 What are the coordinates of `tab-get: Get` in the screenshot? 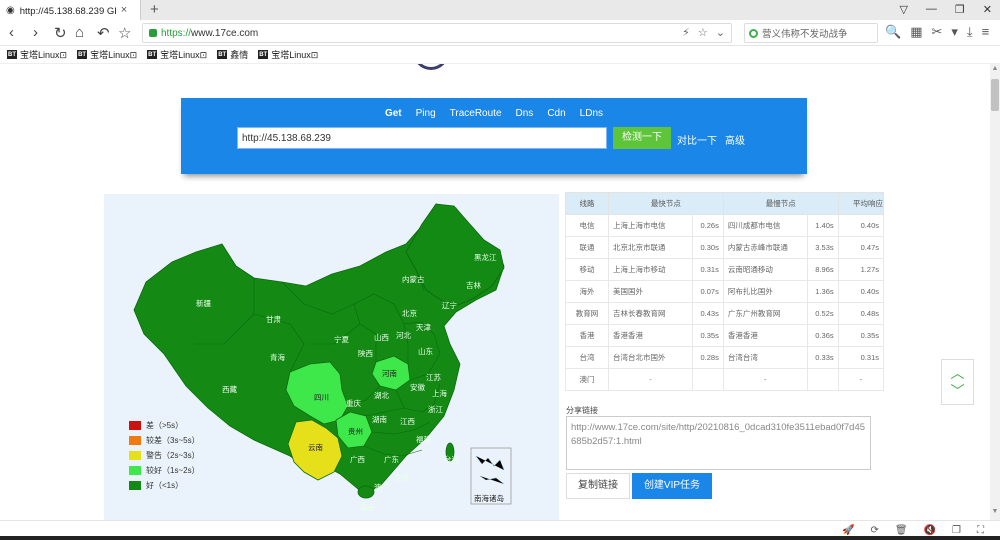 It's located at (393, 113).